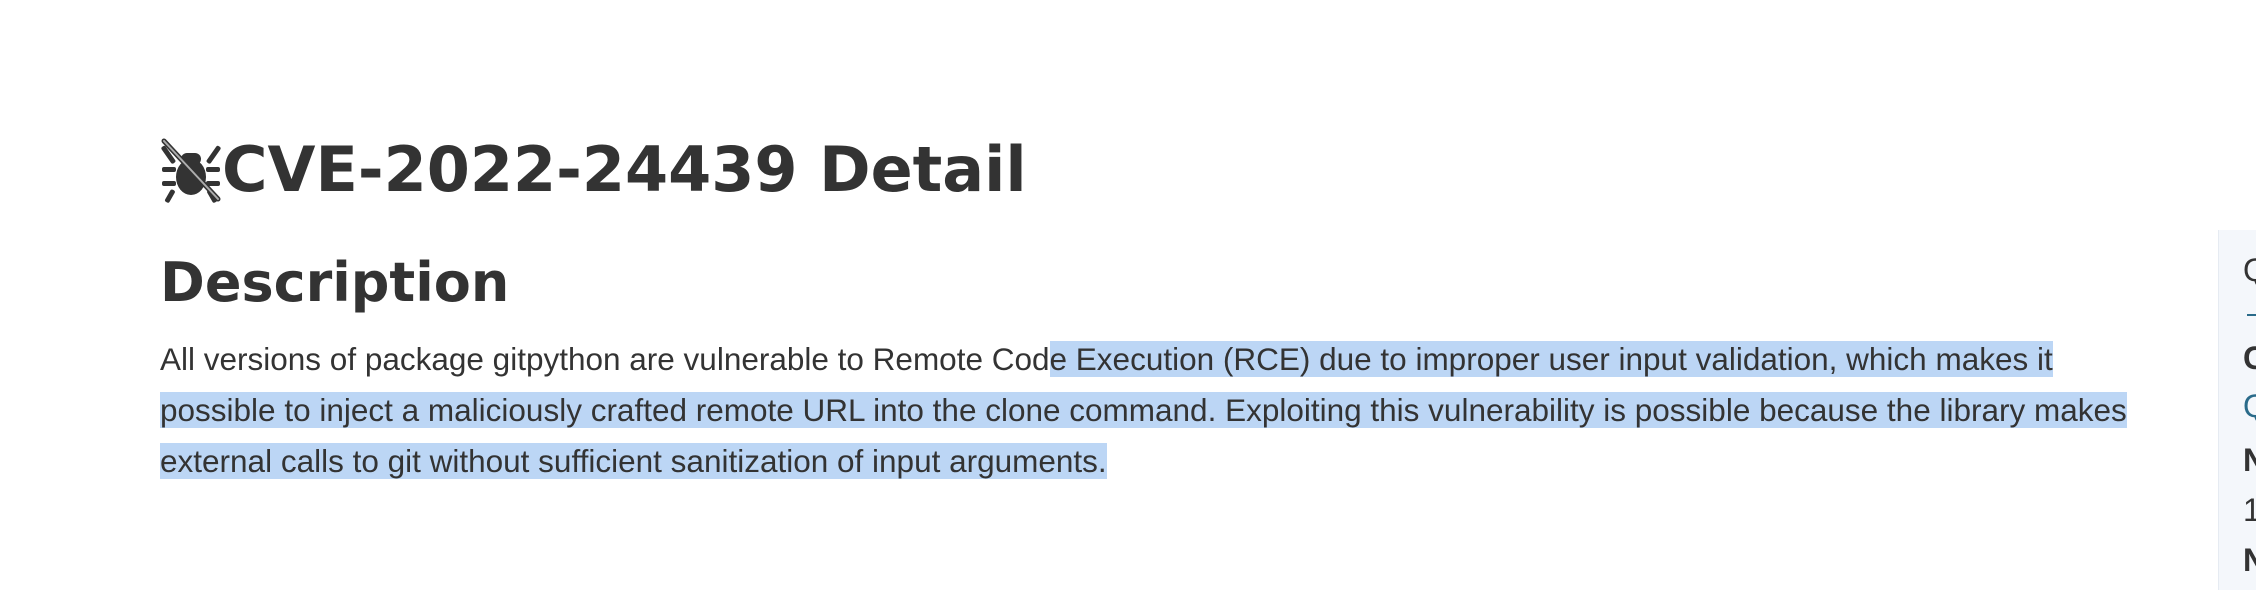  Describe the element at coordinates (2251, 315) in the screenshot. I see `panel-tab-underline` at that location.